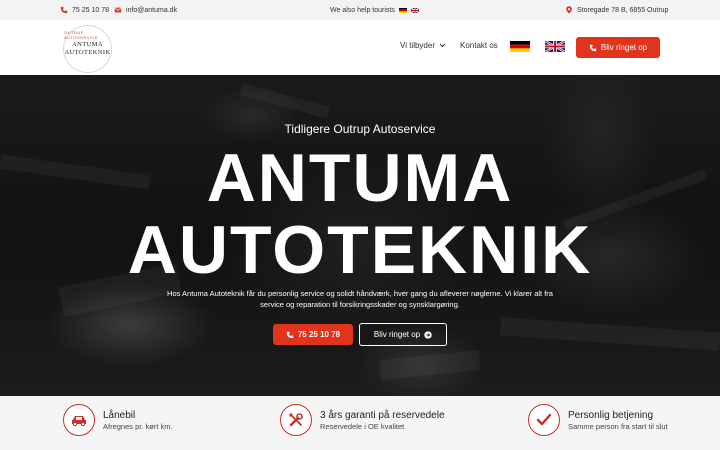 The height and width of the screenshot is (450, 720). I want to click on site-logo: OUTRUP AUTOSERVICE ANTUMA AUTOTEKNIK, so click(87, 49).